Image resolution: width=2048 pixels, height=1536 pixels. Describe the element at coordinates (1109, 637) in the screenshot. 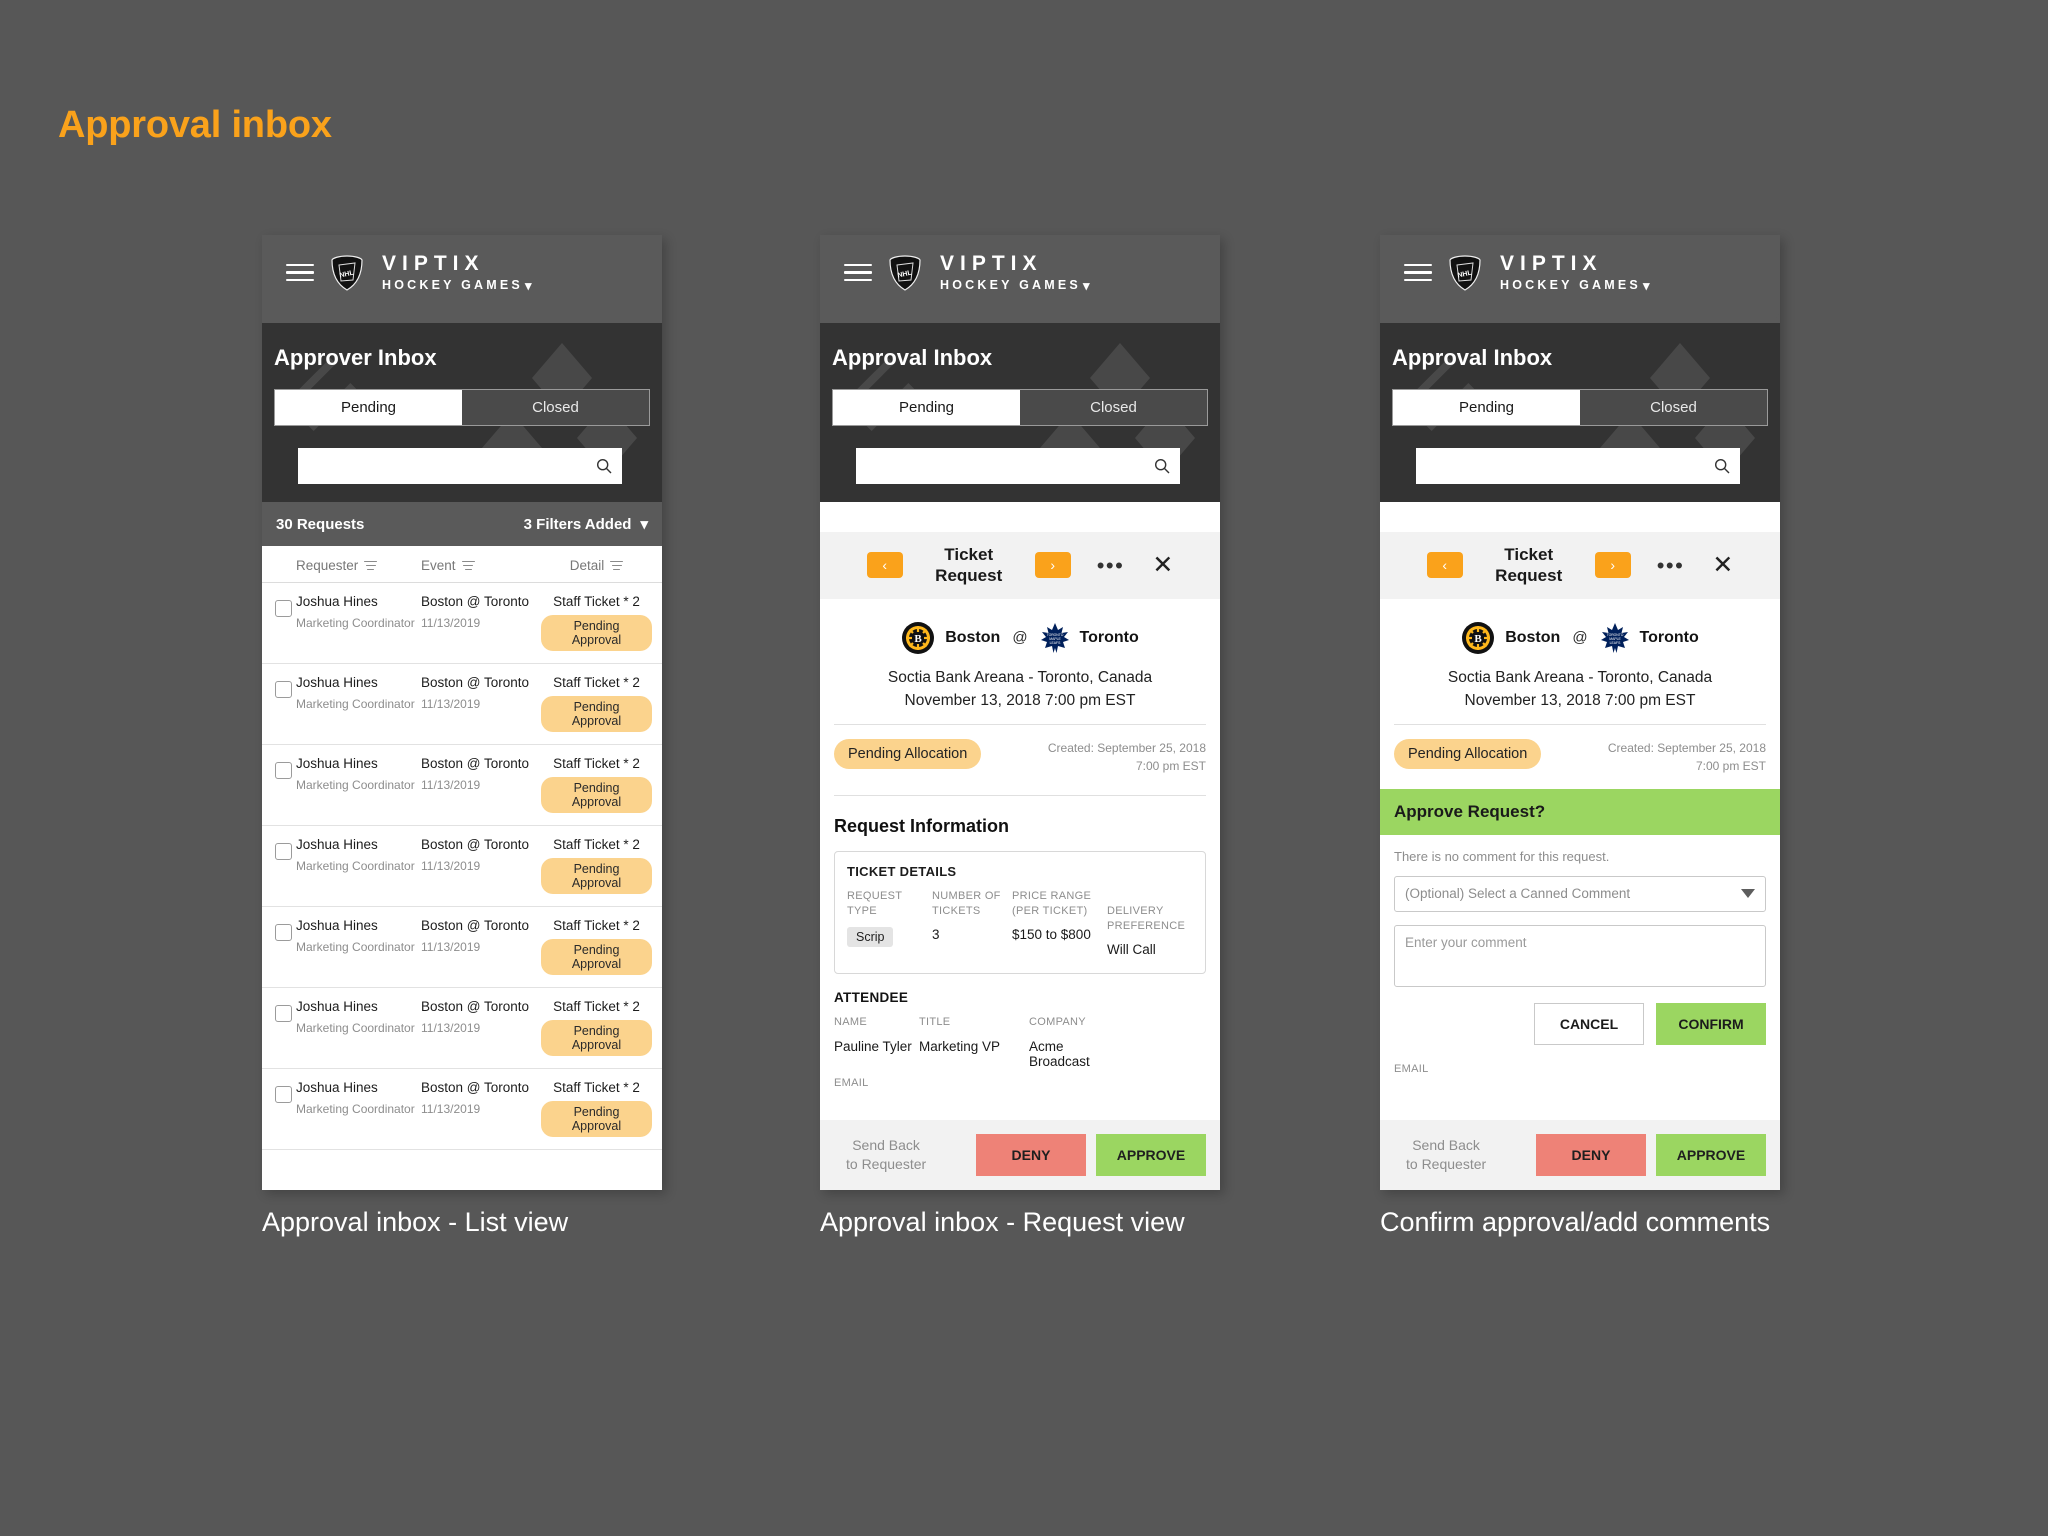

I see `home-team-name: Toronto` at that location.